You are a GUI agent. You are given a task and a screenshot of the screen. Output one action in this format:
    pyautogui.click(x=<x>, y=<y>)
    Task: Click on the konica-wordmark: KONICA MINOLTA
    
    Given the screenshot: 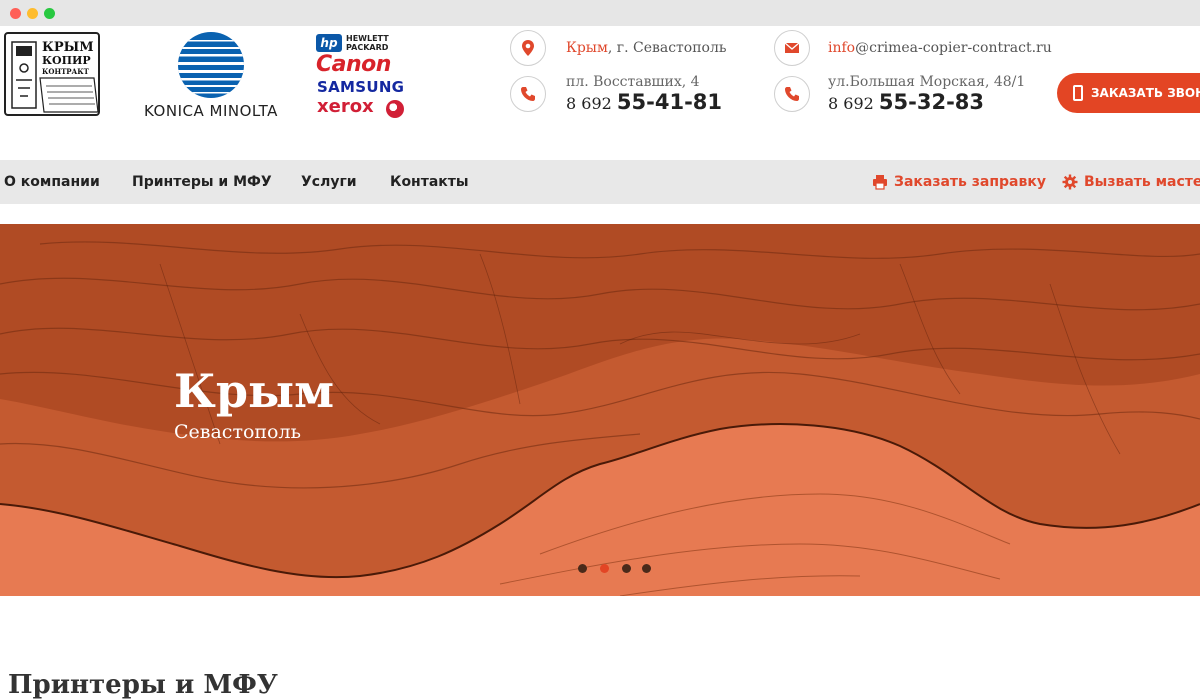 What is the action you would take?
    pyautogui.click(x=211, y=111)
    